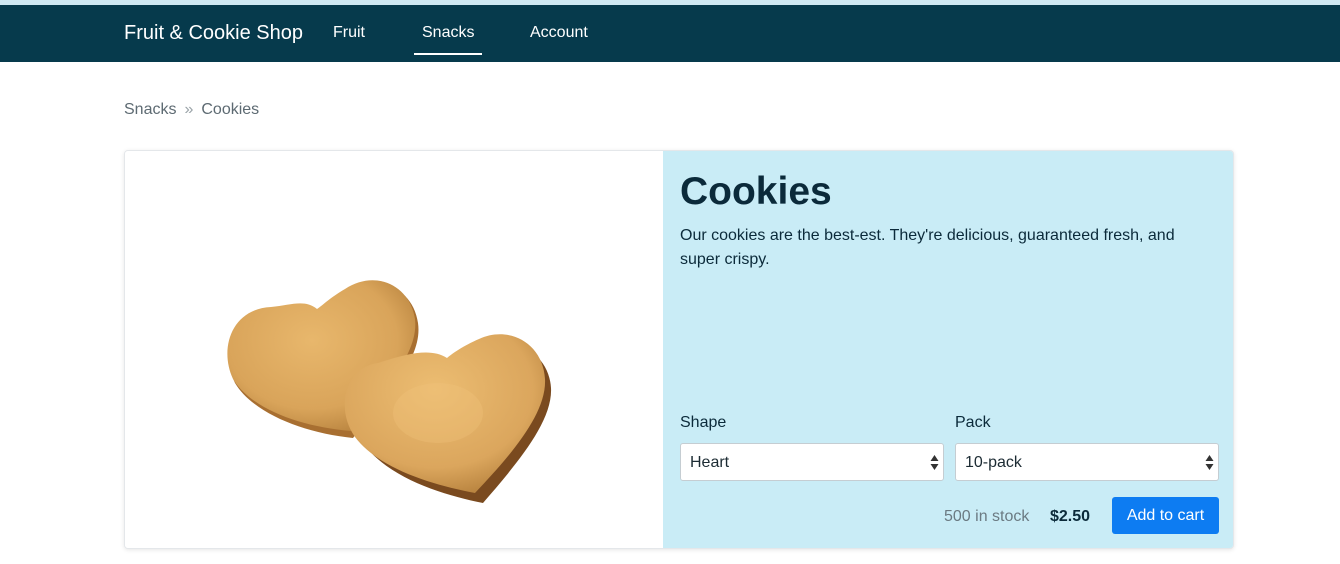 This screenshot has width=1340, height=564. What do you see at coordinates (559, 33) in the screenshot?
I see `nav-account: Account` at bounding box center [559, 33].